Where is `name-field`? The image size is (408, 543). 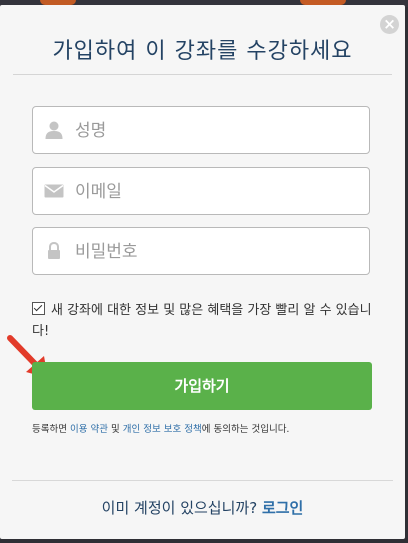
name-field is located at coordinates (201, 130).